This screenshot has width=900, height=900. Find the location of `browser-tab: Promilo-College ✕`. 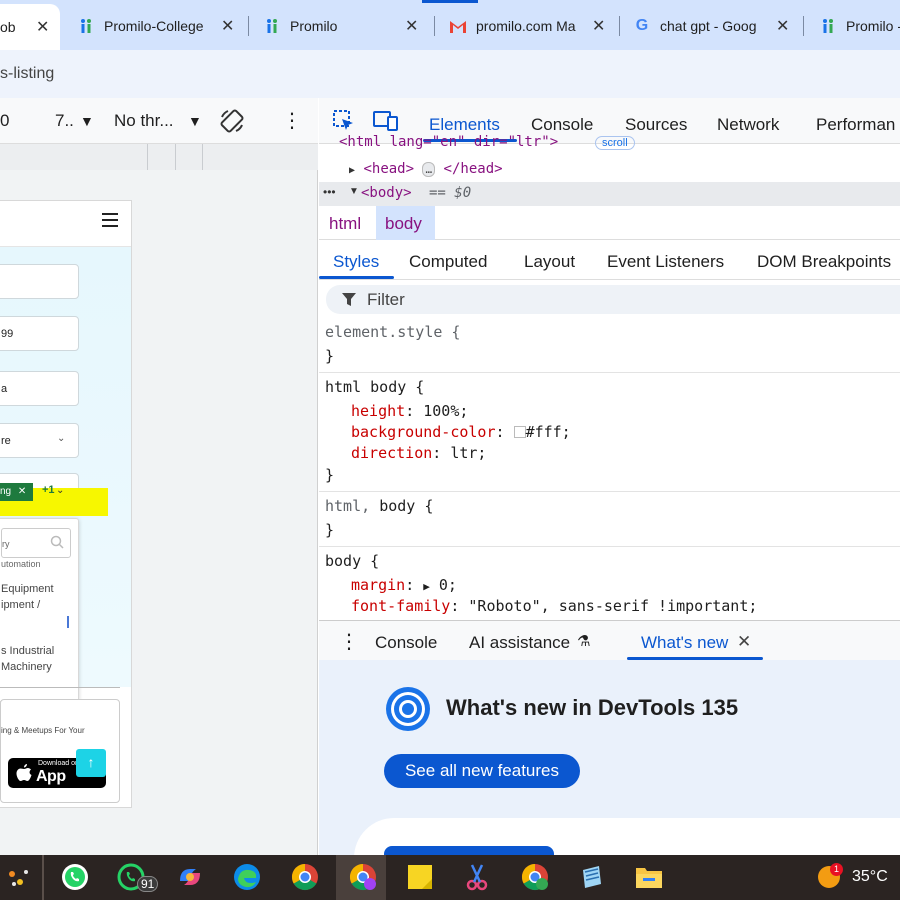

browser-tab: Promilo-College ✕ is located at coordinates (160, 26).